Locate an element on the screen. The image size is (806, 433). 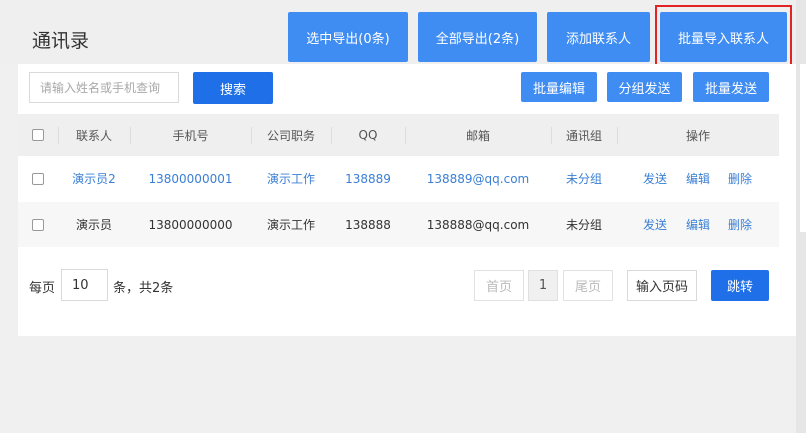
right-edge is located at coordinates (801, 216).